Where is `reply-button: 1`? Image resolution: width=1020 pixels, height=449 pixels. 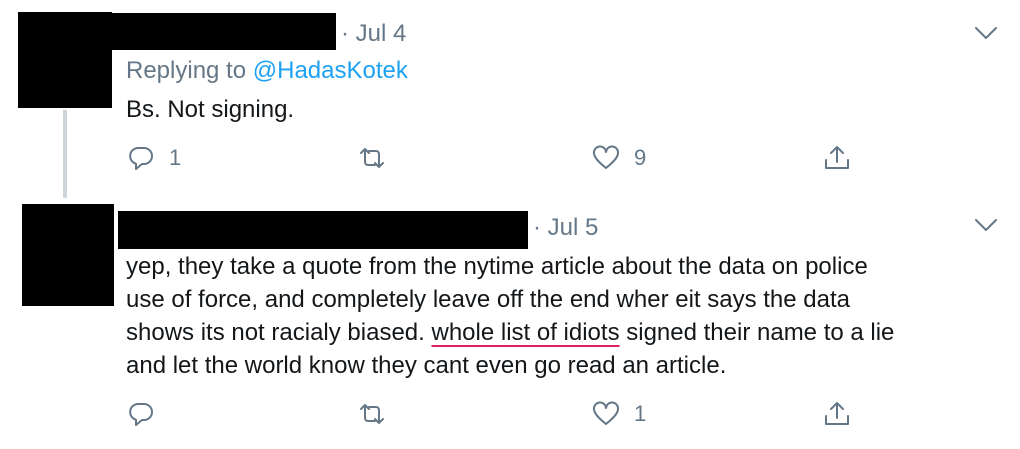
reply-button: 1 is located at coordinates (154, 158).